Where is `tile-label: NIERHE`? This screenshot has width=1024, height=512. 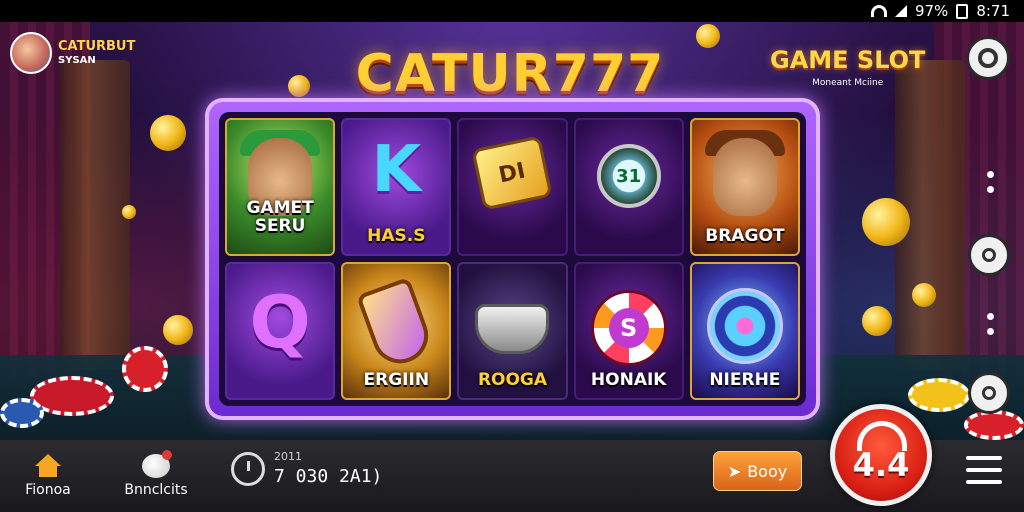 tile-label: NIERHE is located at coordinates (745, 380).